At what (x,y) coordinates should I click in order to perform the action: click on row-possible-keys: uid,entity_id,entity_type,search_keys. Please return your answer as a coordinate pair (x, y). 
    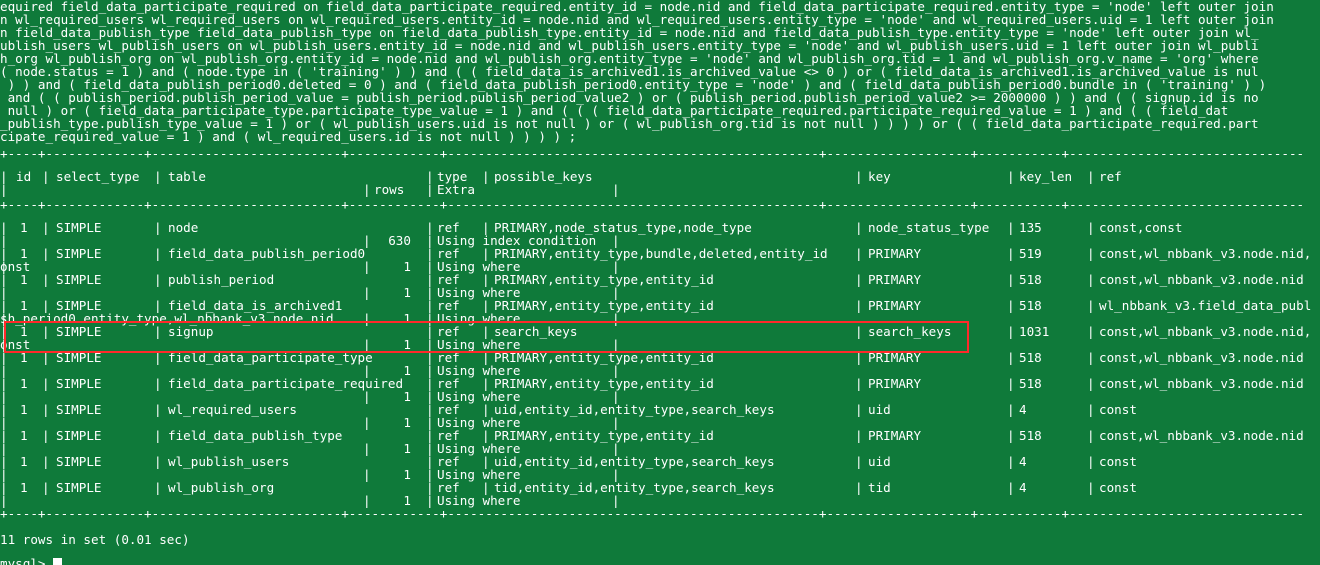
    Looking at the image, I should click on (634, 461).